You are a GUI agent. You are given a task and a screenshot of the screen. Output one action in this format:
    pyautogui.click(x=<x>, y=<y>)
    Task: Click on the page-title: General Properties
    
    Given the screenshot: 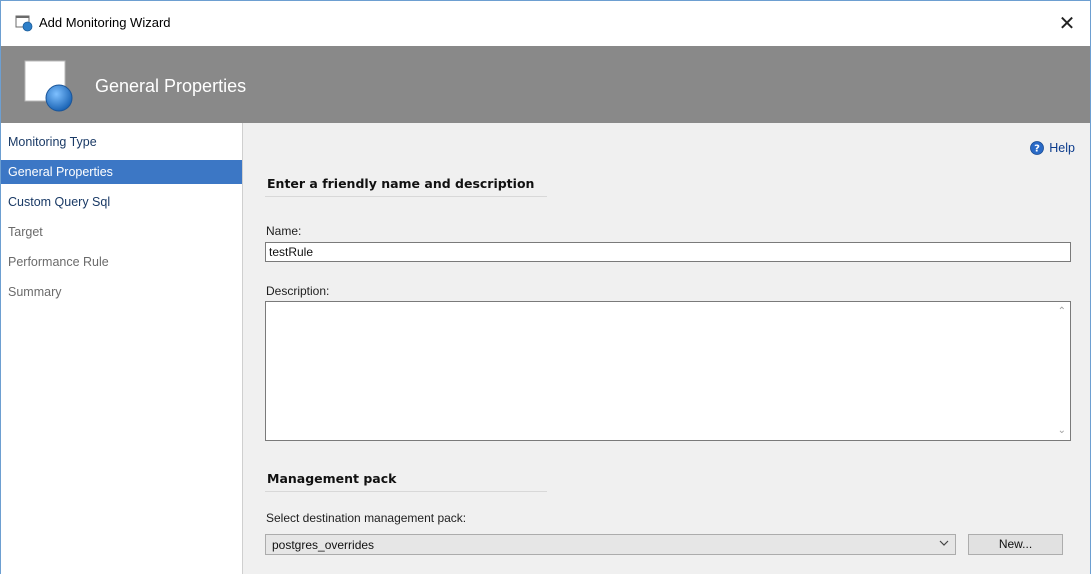 What is the action you would take?
    pyautogui.click(x=171, y=86)
    